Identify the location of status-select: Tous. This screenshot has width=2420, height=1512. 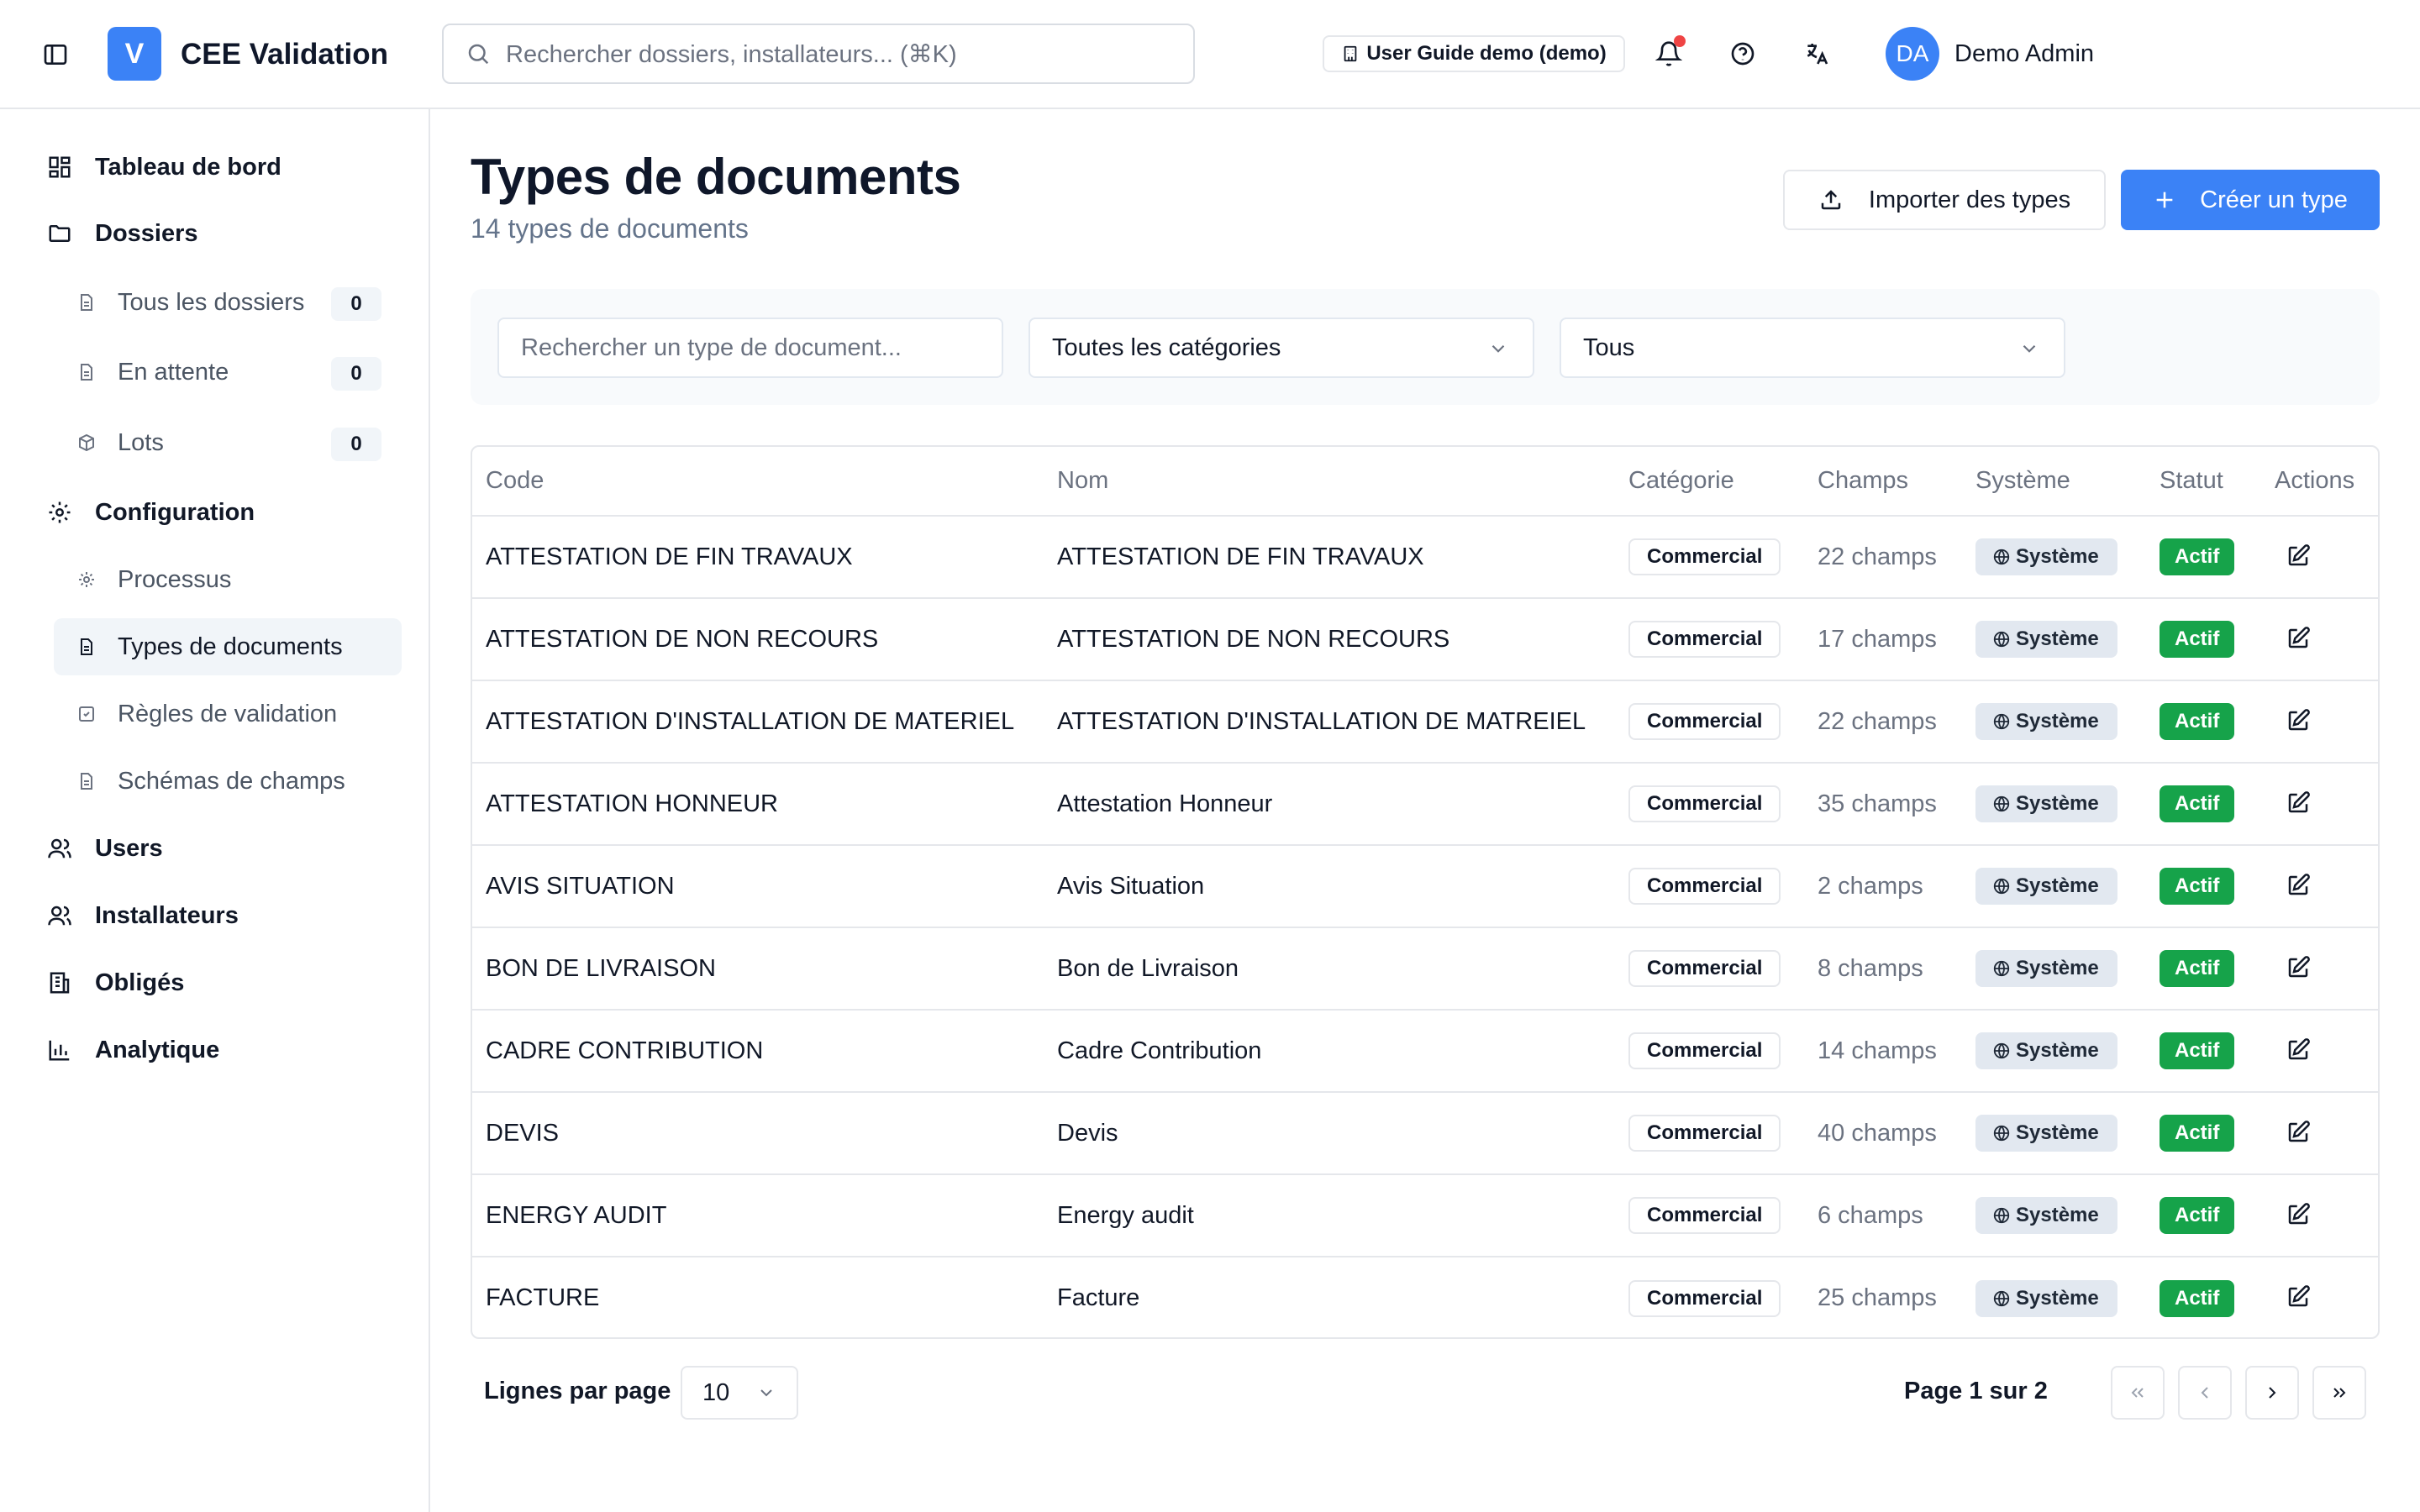
(1812, 348).